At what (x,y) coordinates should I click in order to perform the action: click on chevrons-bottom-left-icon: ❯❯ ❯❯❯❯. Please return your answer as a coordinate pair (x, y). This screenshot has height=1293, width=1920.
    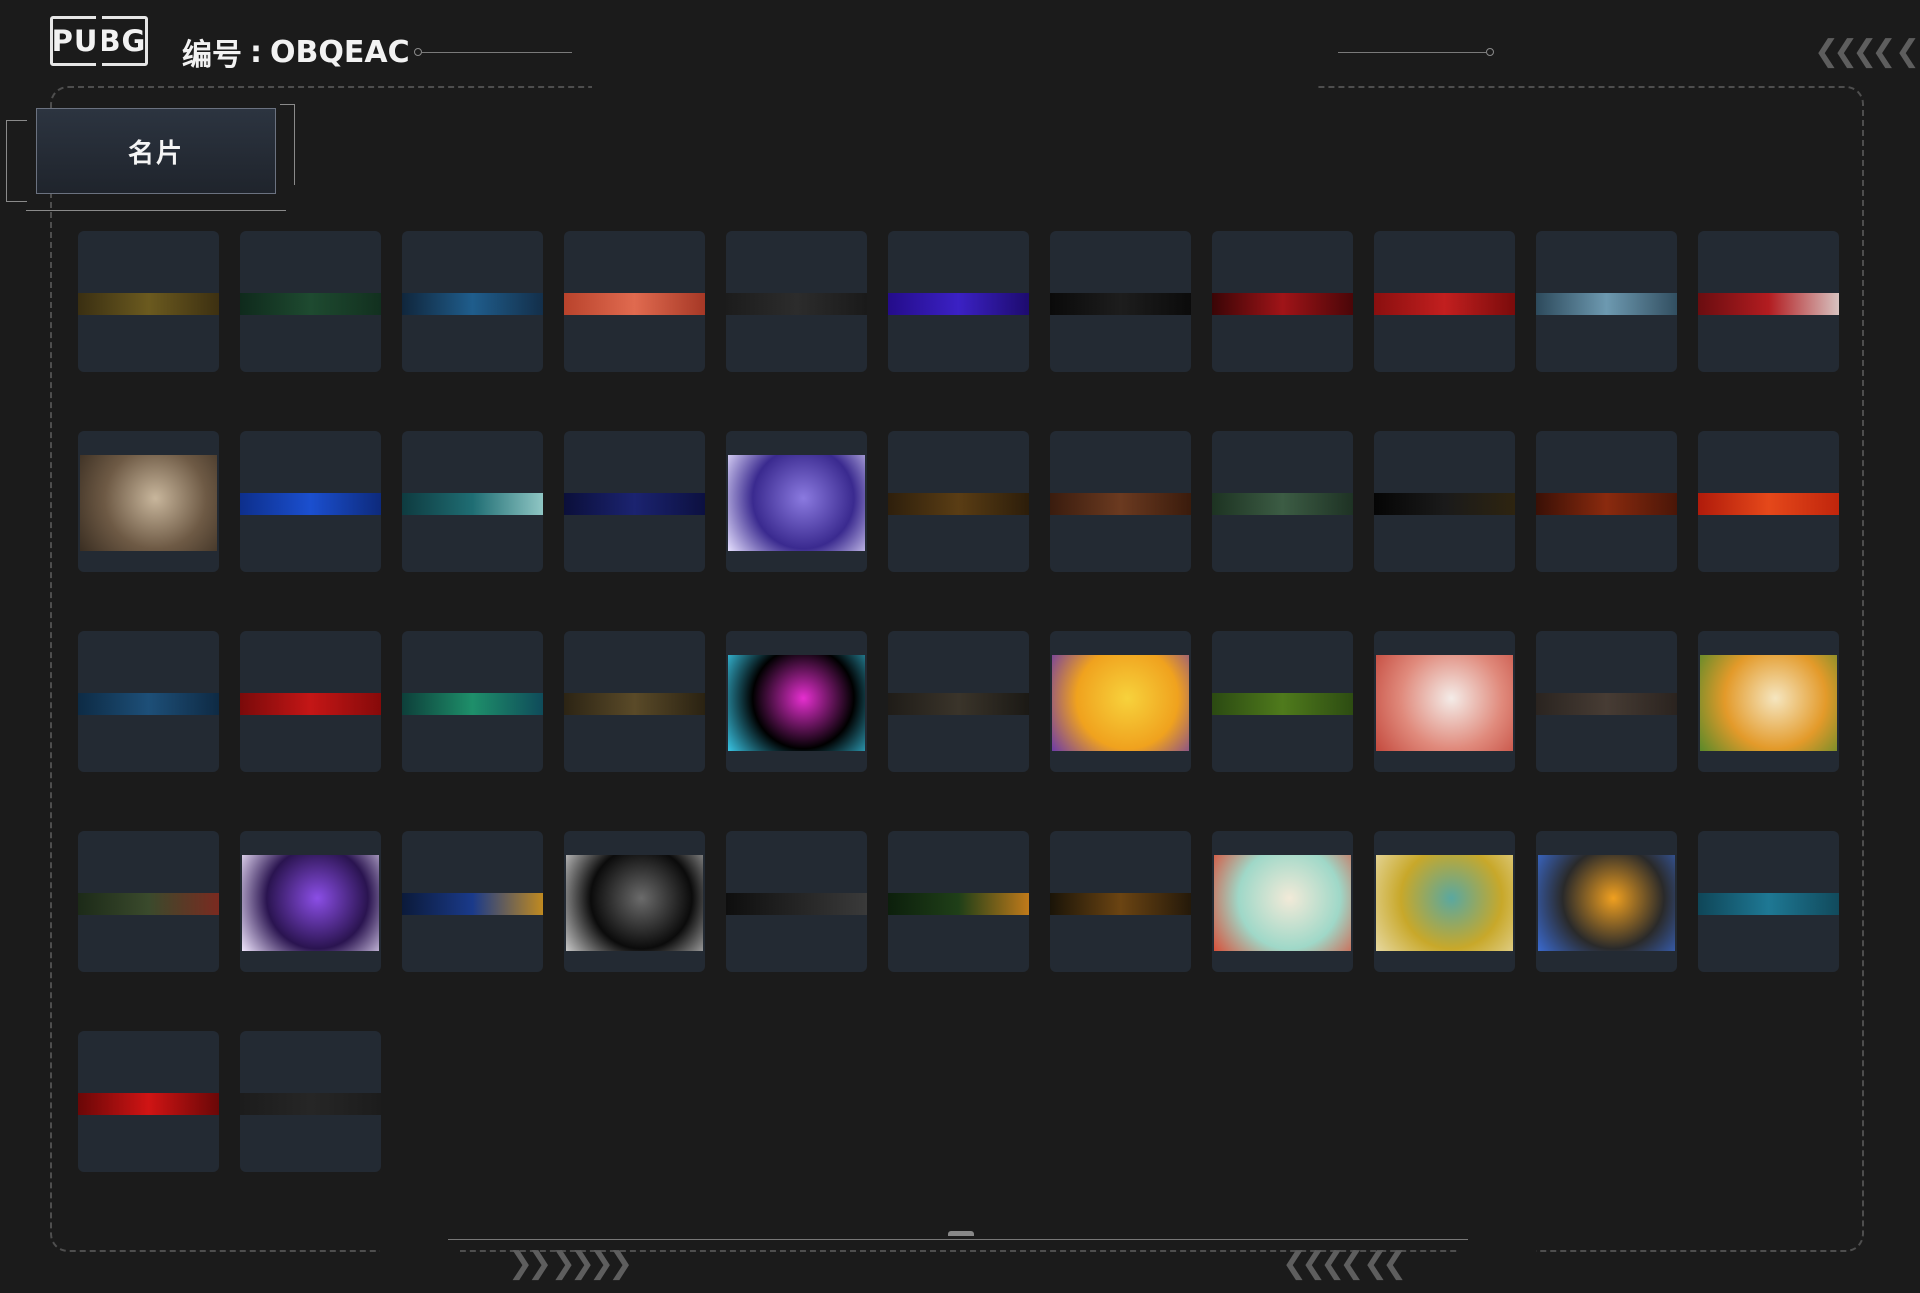
    Looking at the image, I should click on (570, 1263).